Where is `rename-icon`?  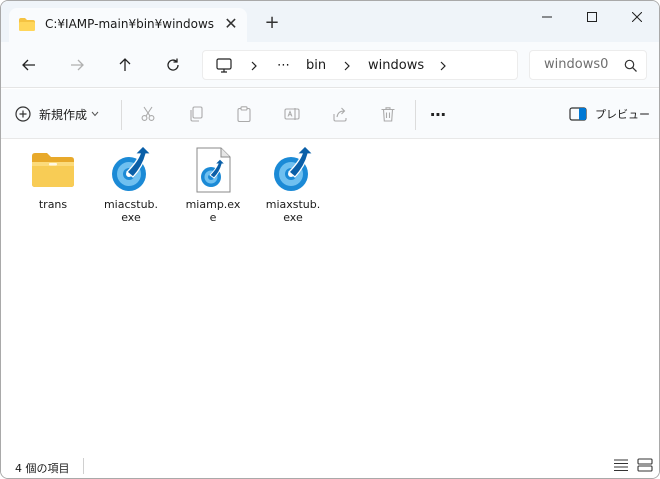
rename-icon is located at coordinates (292, 114).